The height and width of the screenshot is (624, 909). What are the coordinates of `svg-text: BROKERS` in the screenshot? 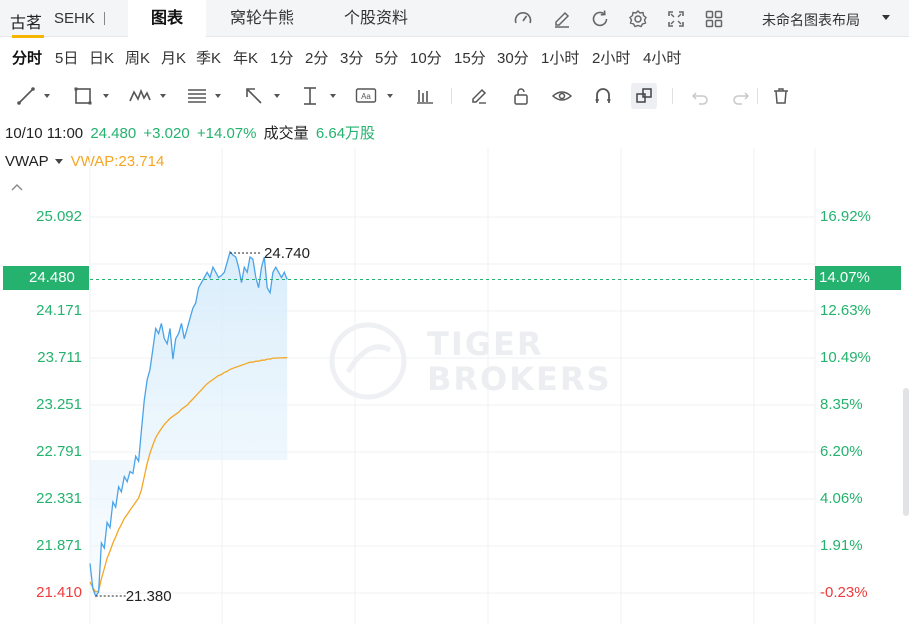 It's located at (519, 379).